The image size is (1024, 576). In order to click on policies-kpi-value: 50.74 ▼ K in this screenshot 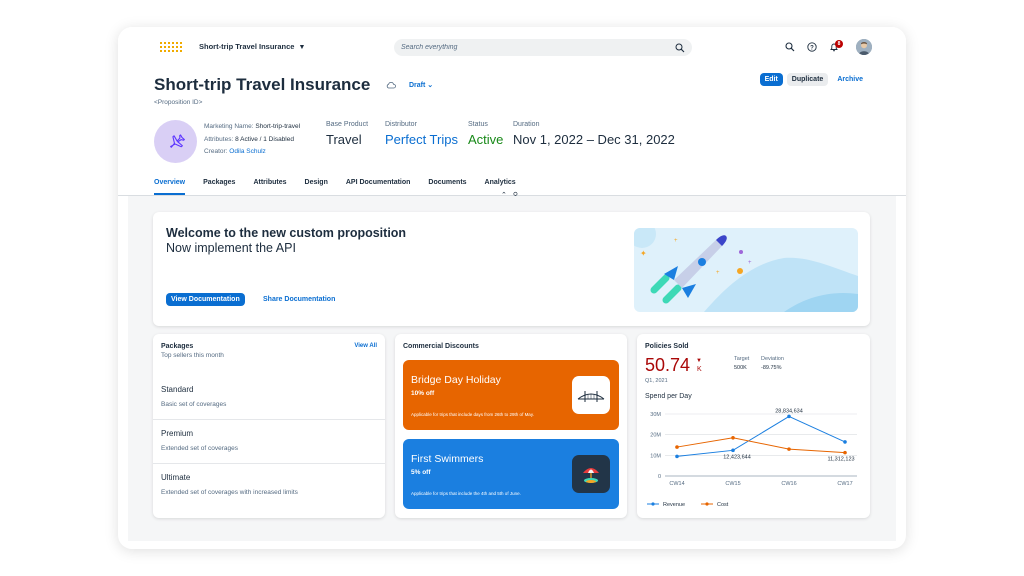, I will do `click(673, 365)`.